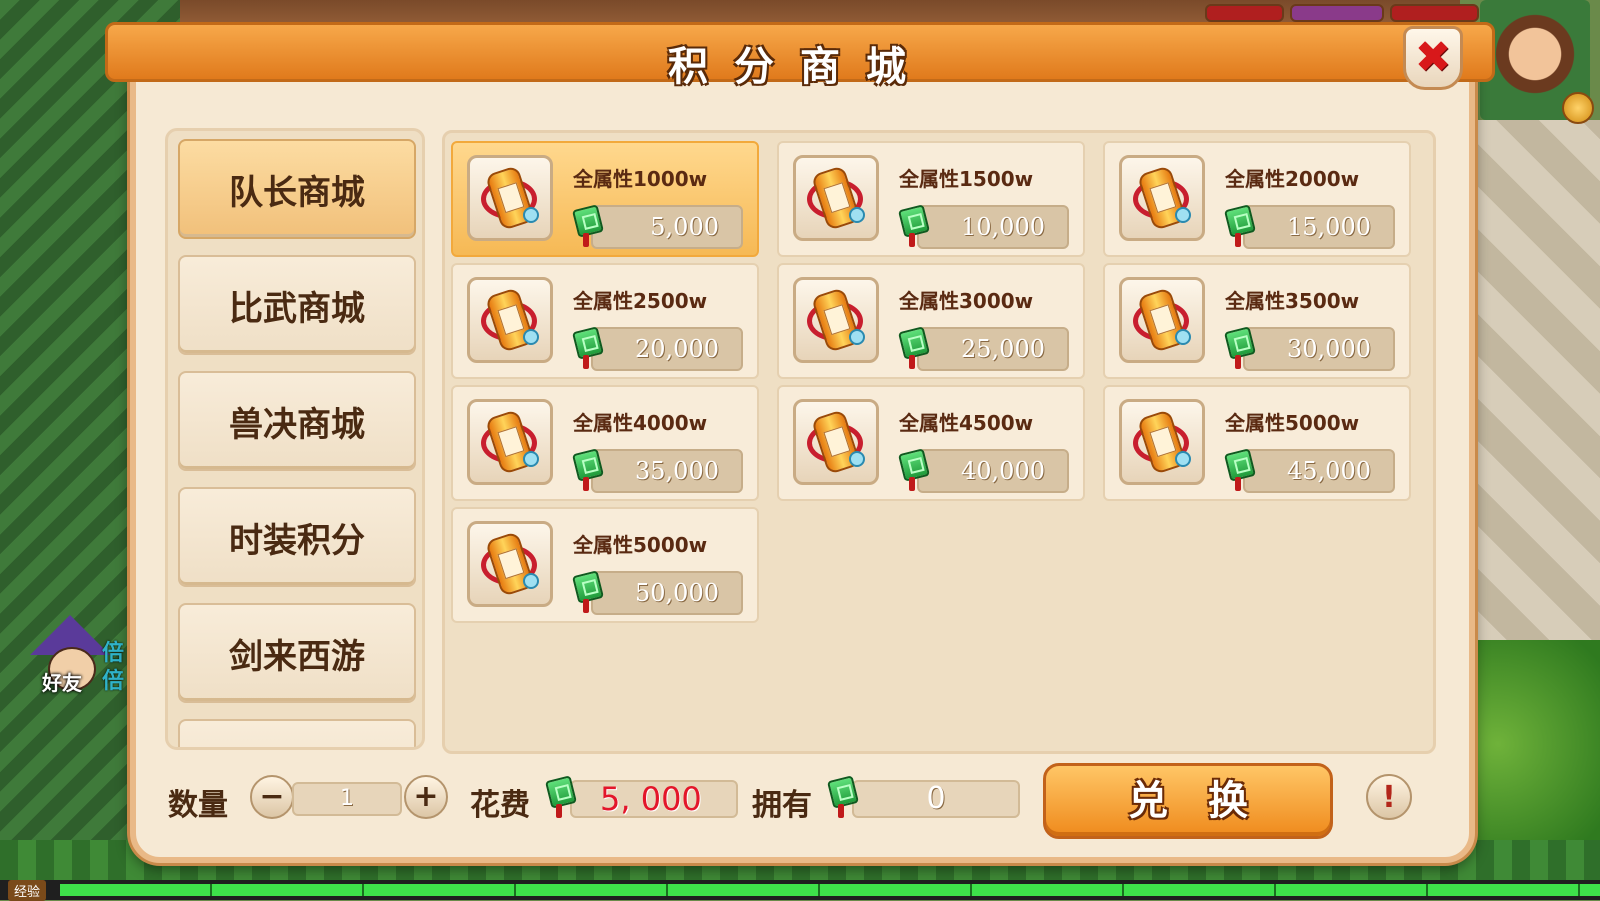 The width and height of the screenshot is (1600, 901). What do you see at coordinates (966, 301) in the screenshot?
I see `item-name: 全属性3000w` at bounding box center [966, 301].